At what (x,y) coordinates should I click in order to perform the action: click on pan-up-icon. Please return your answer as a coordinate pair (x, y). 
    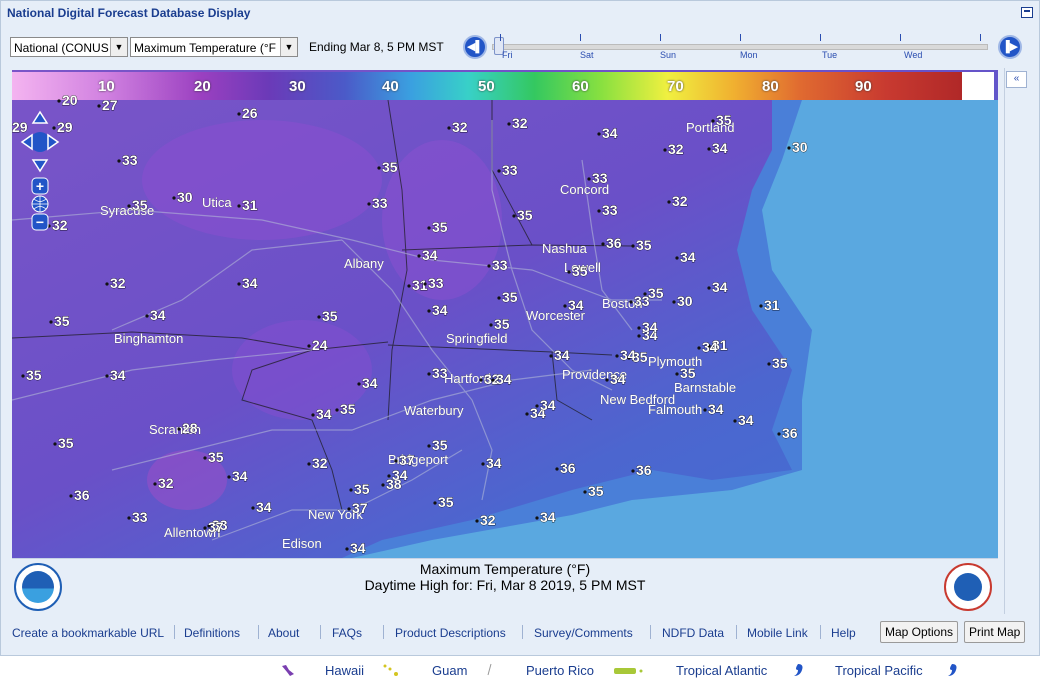
    Looking at the image, I should click on (40, 117).